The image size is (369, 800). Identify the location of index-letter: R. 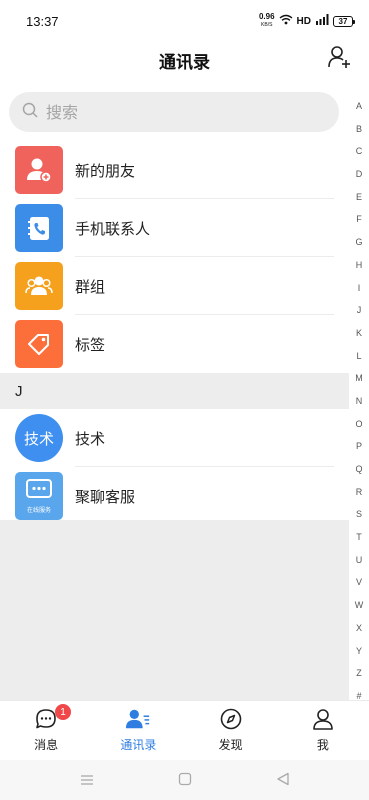
(359, 492).